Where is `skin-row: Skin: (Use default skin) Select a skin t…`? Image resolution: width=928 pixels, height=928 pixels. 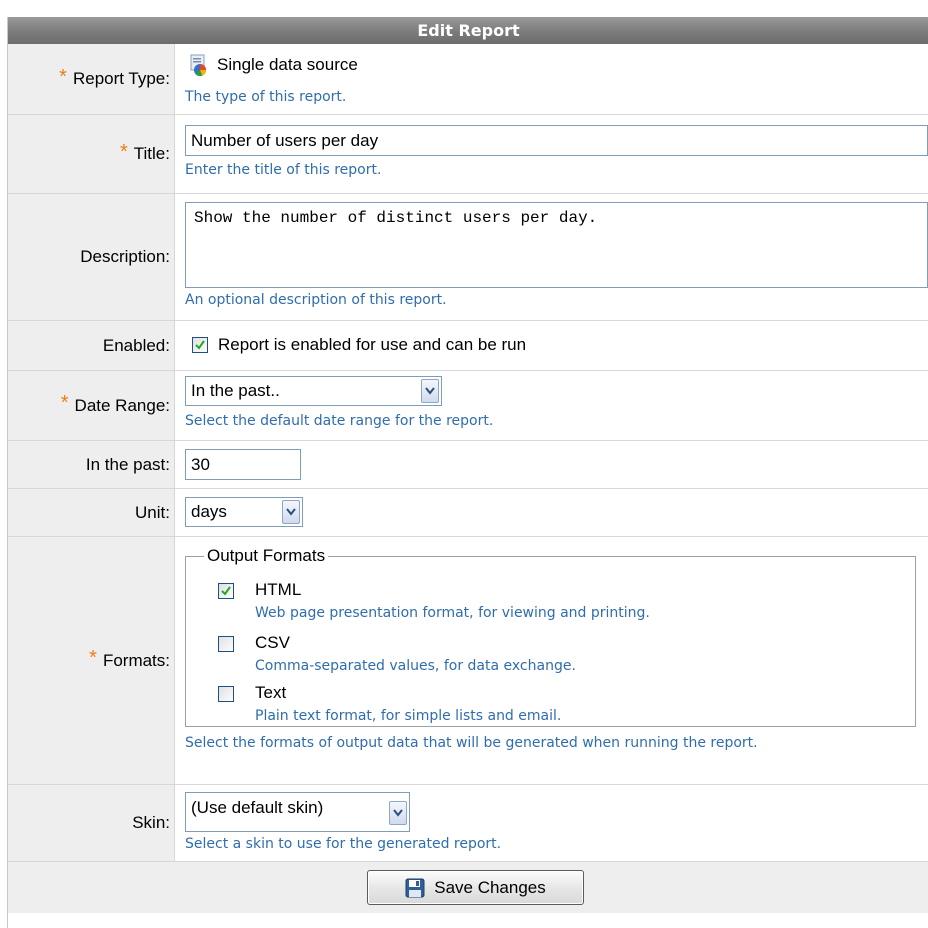
skin-row: Skin: (Use default skin) Select a skin t… is located at coordinates (468, 823).